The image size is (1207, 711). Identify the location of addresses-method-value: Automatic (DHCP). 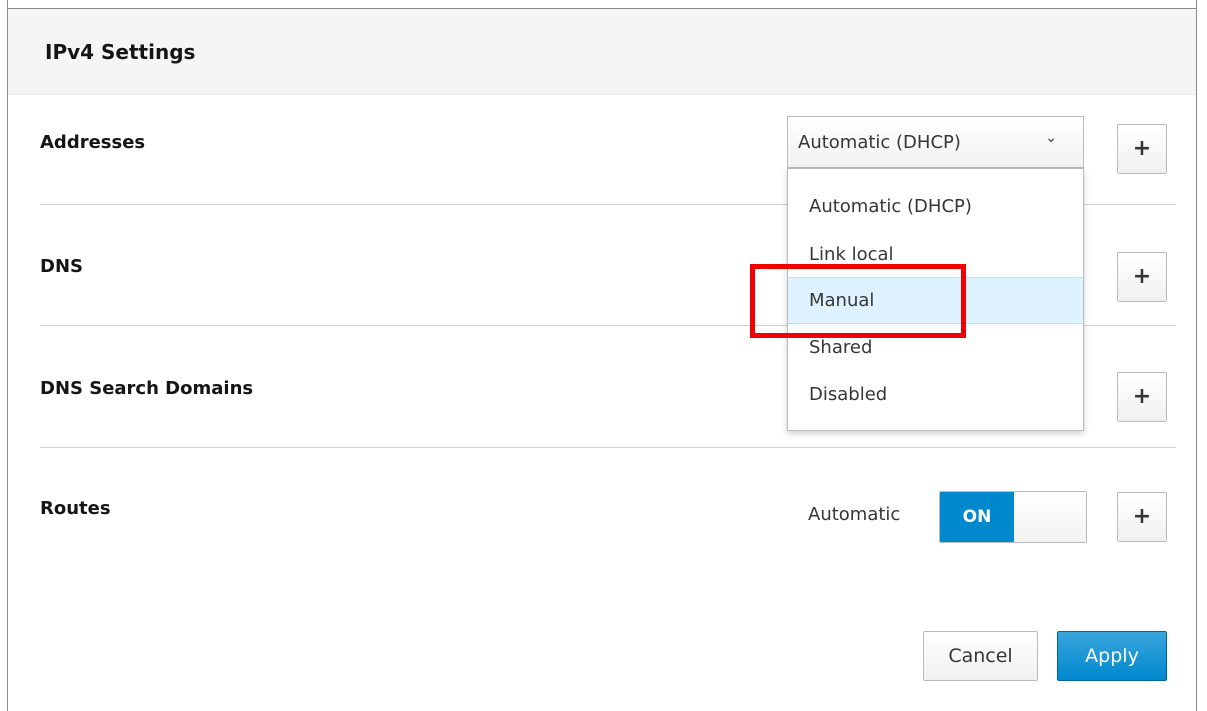
(879, 142).